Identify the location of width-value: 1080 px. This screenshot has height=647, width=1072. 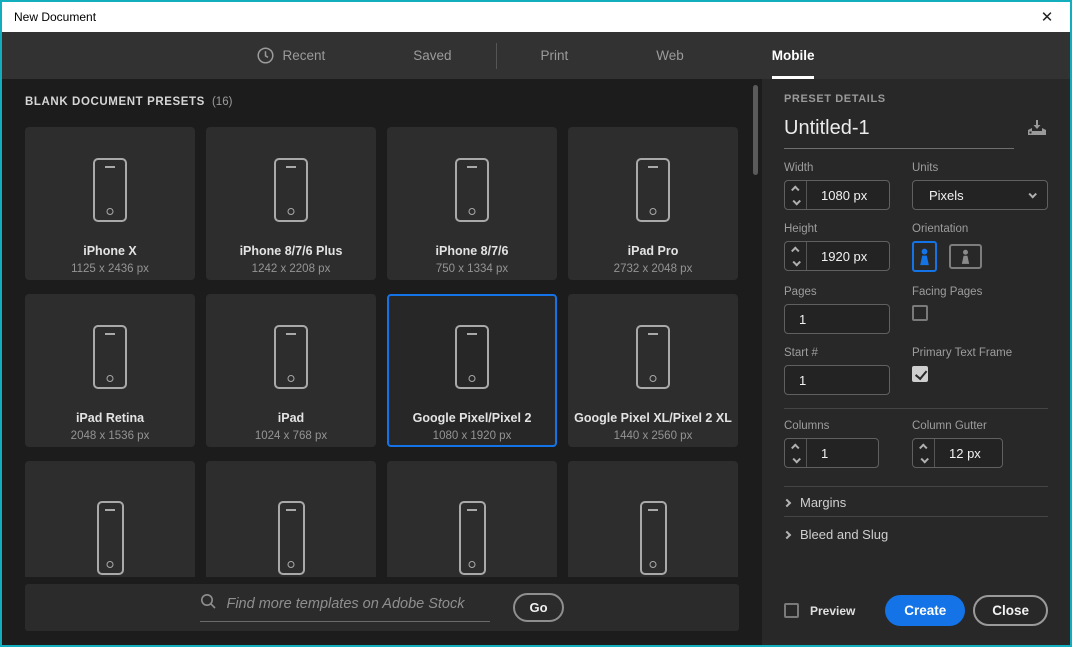
(844, 195).